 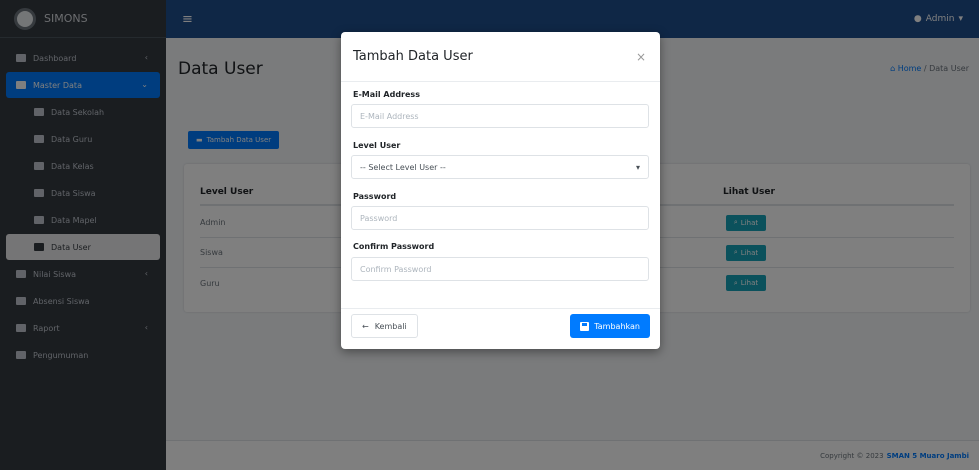 What do you see at coordinates (641, 57) in the screenshot?
I see `close-icon: ×` at bounding box center [641, 57].